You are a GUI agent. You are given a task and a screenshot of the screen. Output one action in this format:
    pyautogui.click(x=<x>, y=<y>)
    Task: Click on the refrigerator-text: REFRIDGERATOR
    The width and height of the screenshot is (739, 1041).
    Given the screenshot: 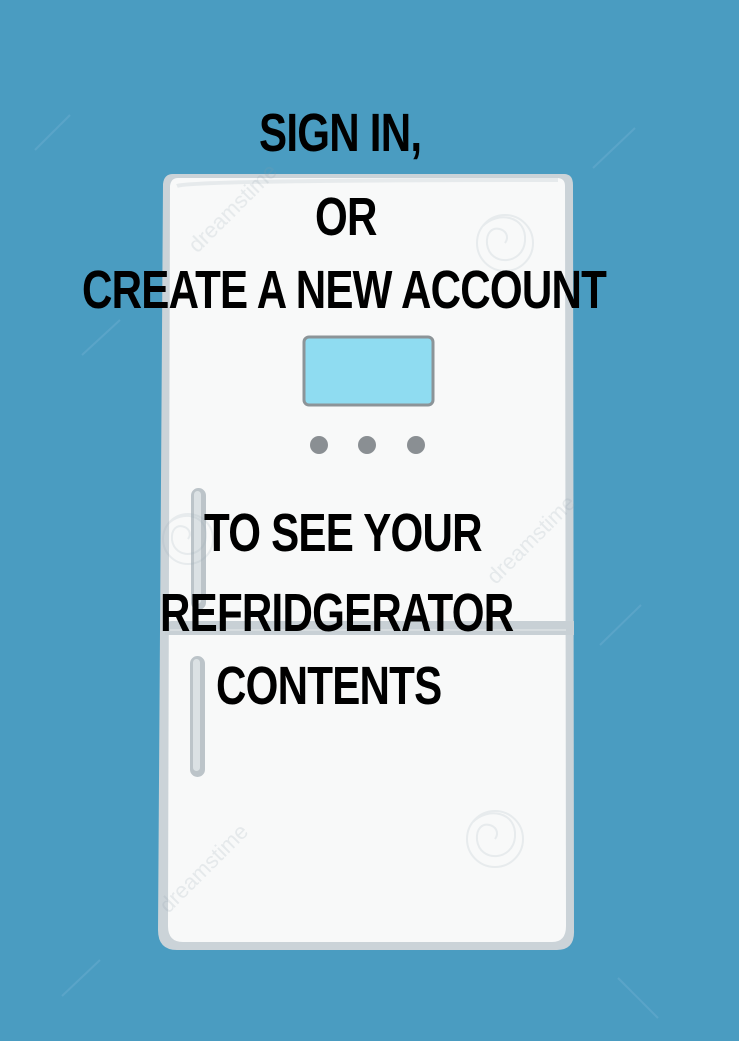 What is the action you would take?
    pyautogui.click(x=337, y=613)
    